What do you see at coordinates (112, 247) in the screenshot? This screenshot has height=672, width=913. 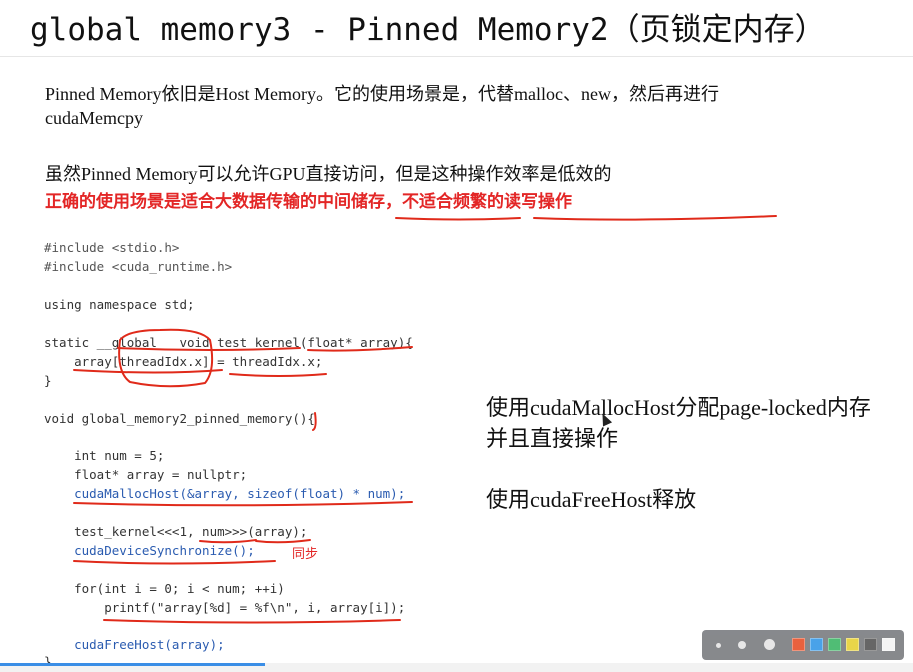 I see `code-include-stdio: #include <stdio.h>` at bounding box center [112, 247].